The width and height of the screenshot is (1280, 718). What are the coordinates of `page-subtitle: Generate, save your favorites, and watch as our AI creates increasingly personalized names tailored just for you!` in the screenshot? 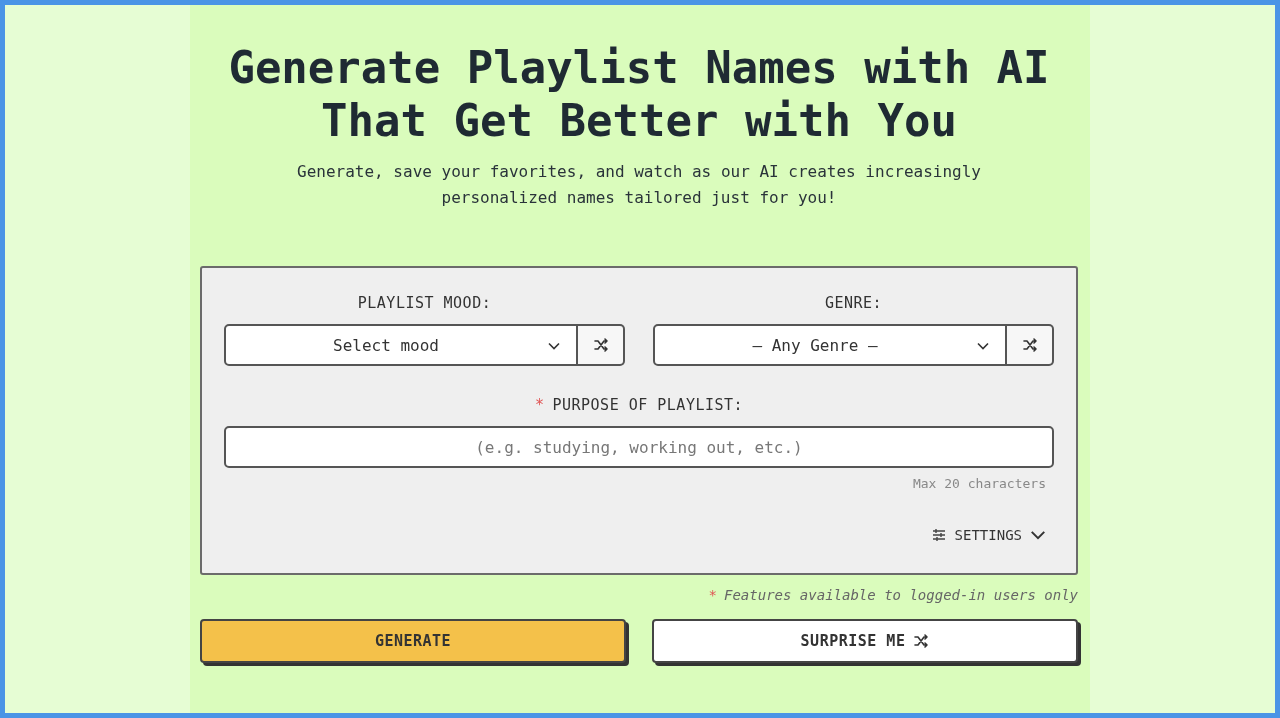 It's located at (639, 185).